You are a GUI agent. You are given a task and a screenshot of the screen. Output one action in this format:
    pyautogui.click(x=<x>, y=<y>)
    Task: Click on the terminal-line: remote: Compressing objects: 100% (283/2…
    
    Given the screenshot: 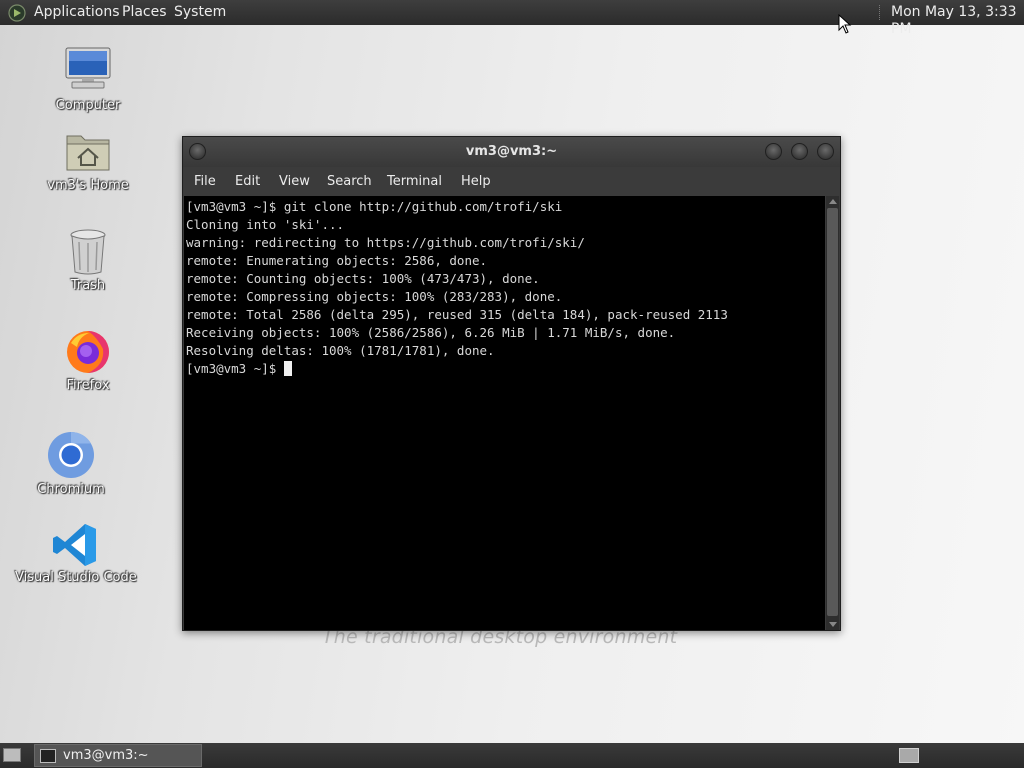 What is the action you would take?
    pyautogui.click(x=374, y=296)
    